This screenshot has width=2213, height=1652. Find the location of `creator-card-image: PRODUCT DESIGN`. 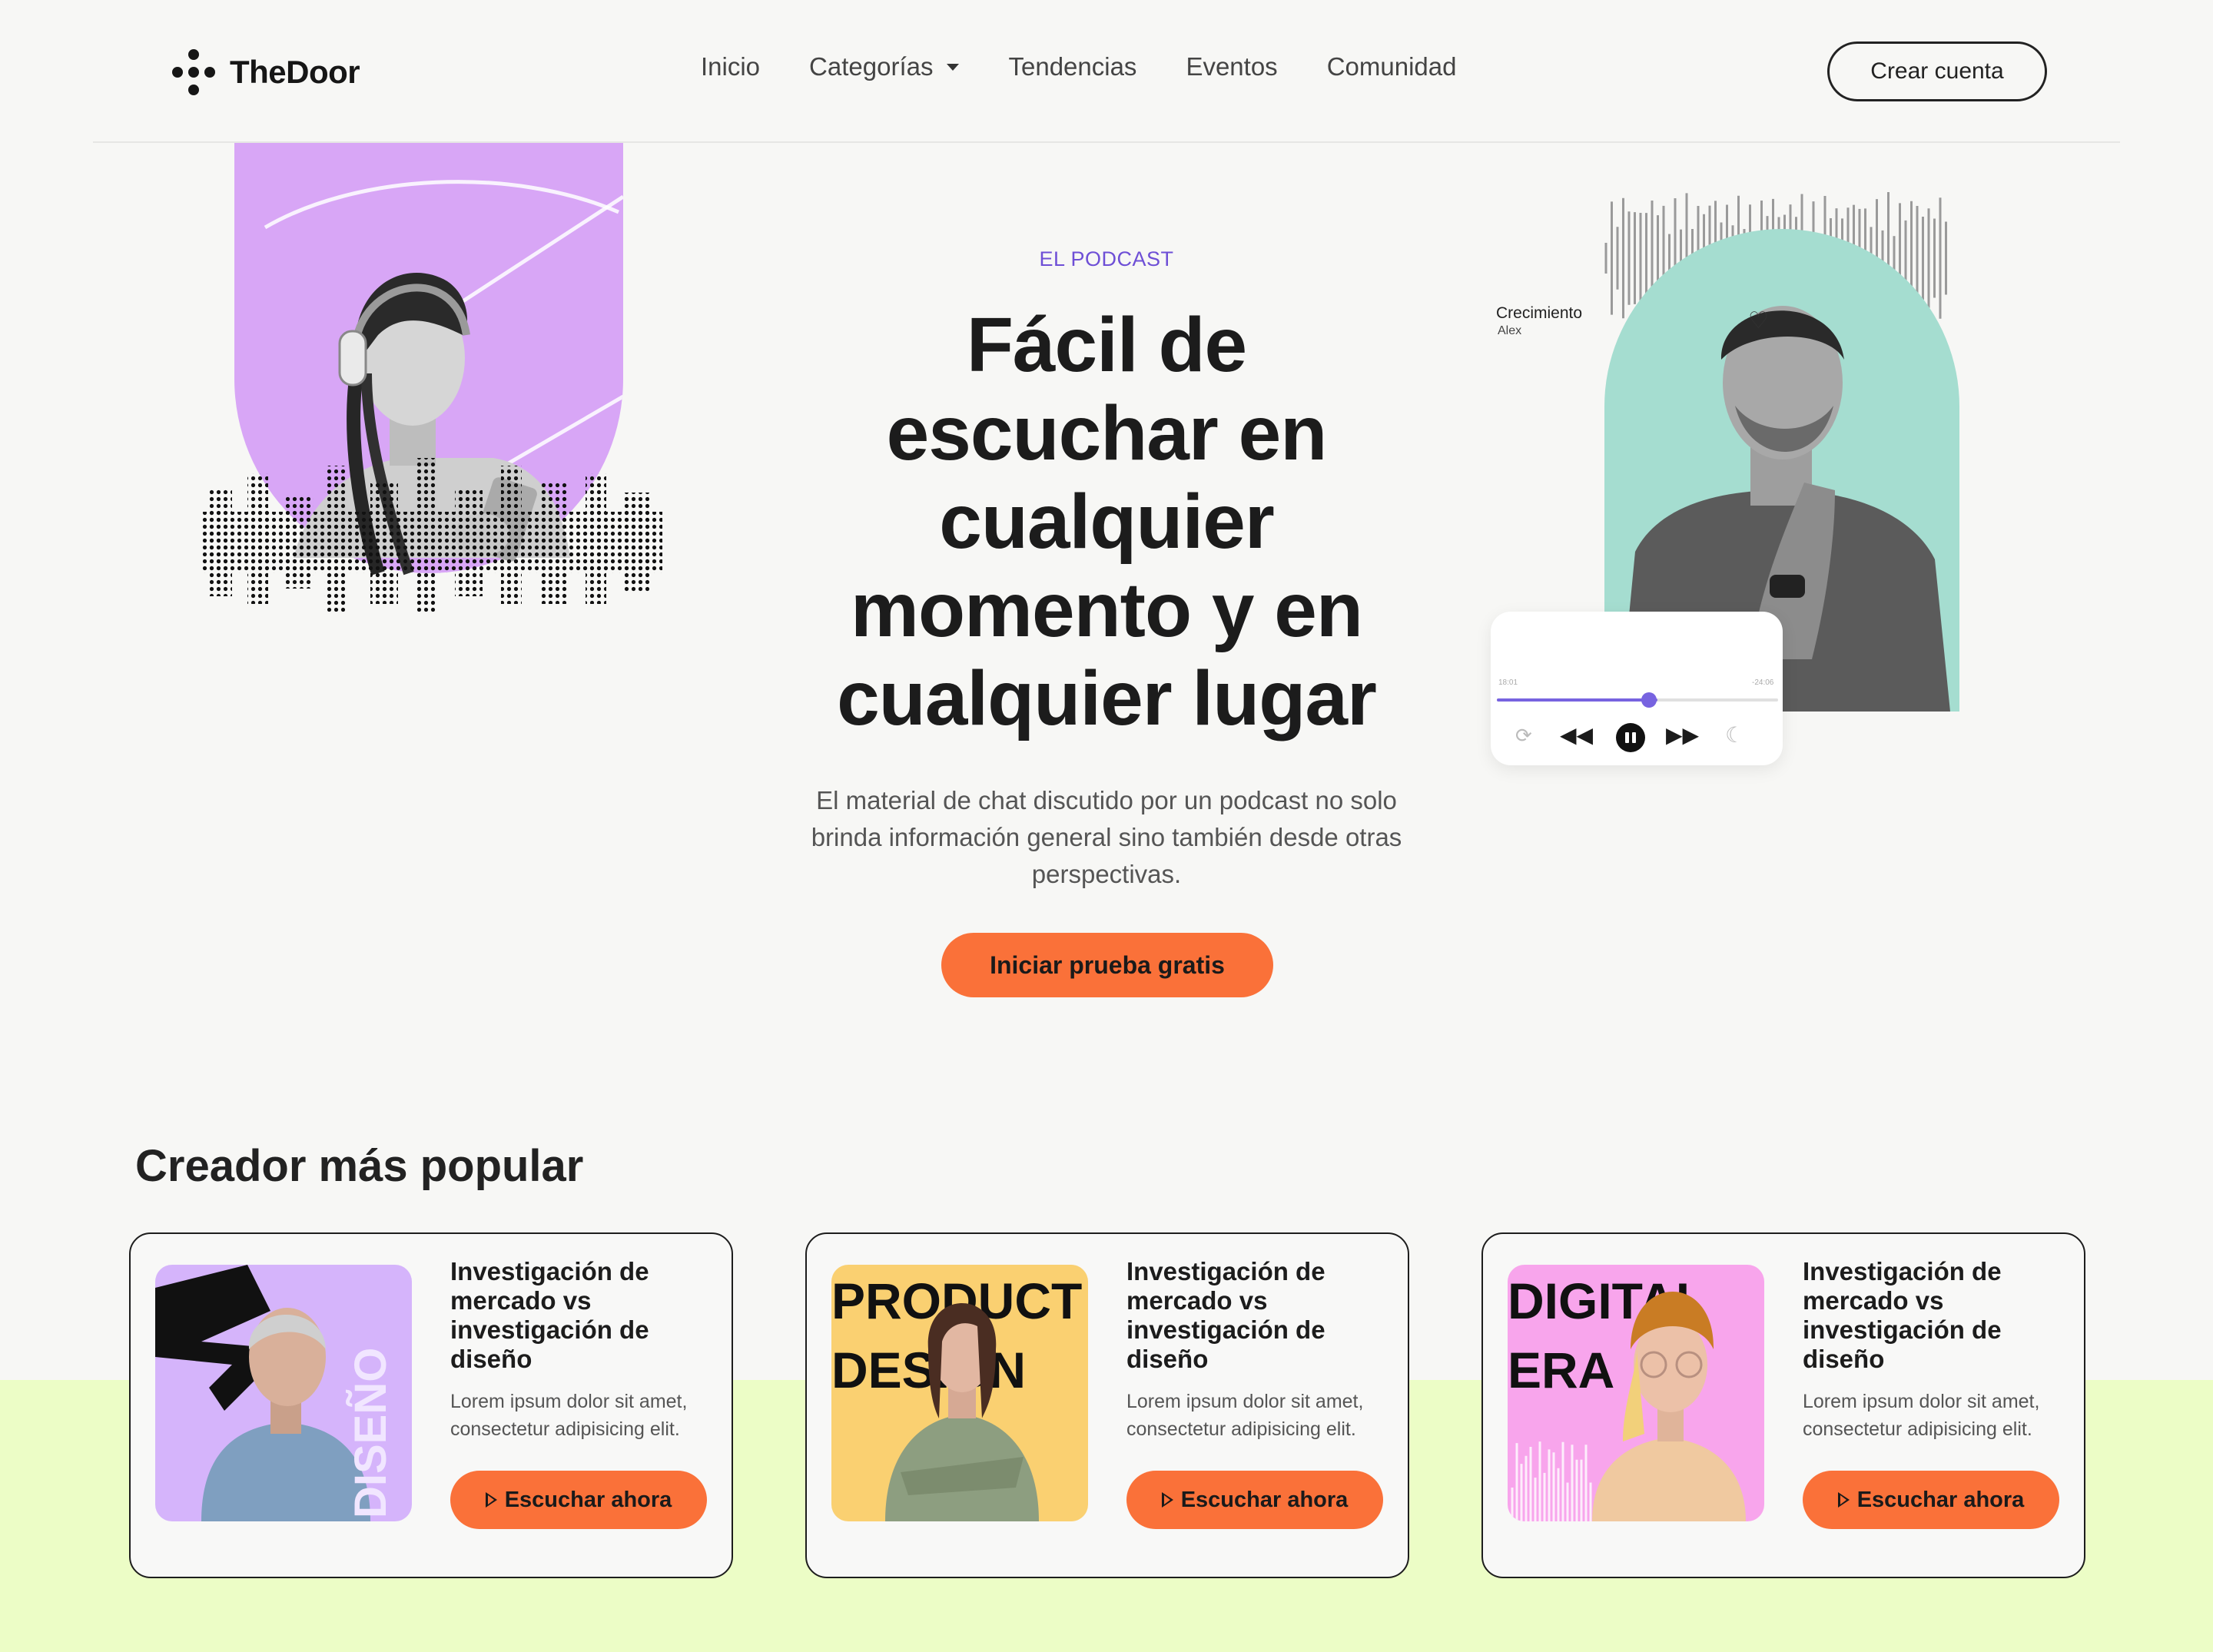

creator-card-image: PRODUCT DESIGN is located at coordinates (959, 1393).